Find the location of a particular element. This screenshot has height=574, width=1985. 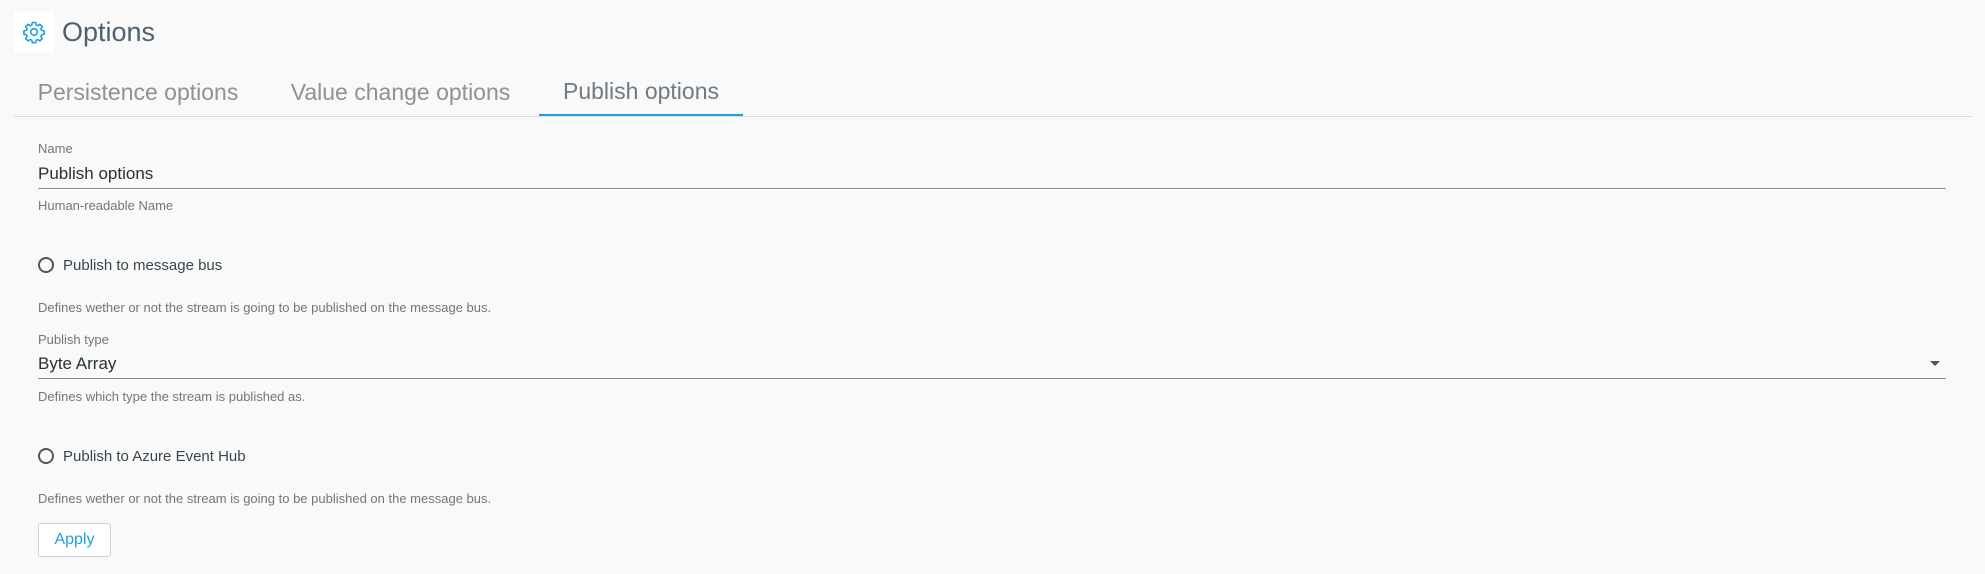

gear-icon is located at coordinates (34, 32).